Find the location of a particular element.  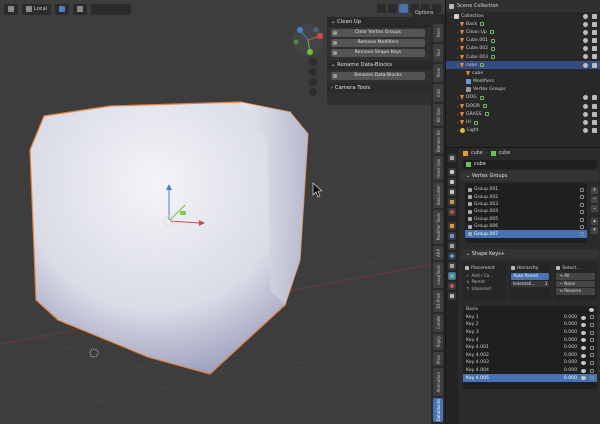

vertex-group-item: Group.003 is located at coordinates (526, 204).